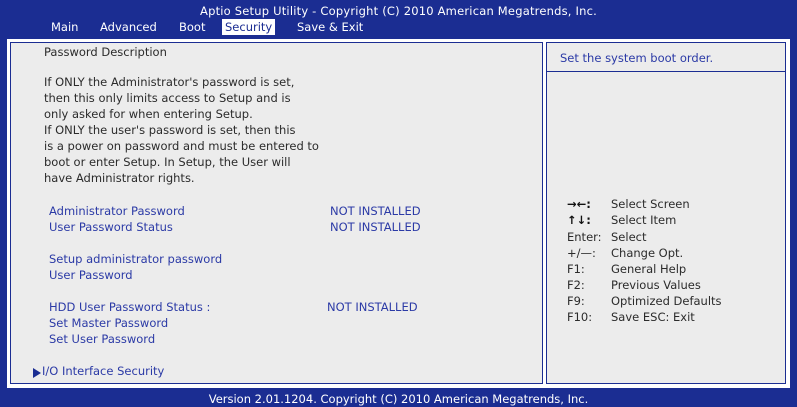 Image resolution: width=797 pixels, height=407 pixels. I want to click on tab-save-exit: Save & Exit, so click(330, 27).